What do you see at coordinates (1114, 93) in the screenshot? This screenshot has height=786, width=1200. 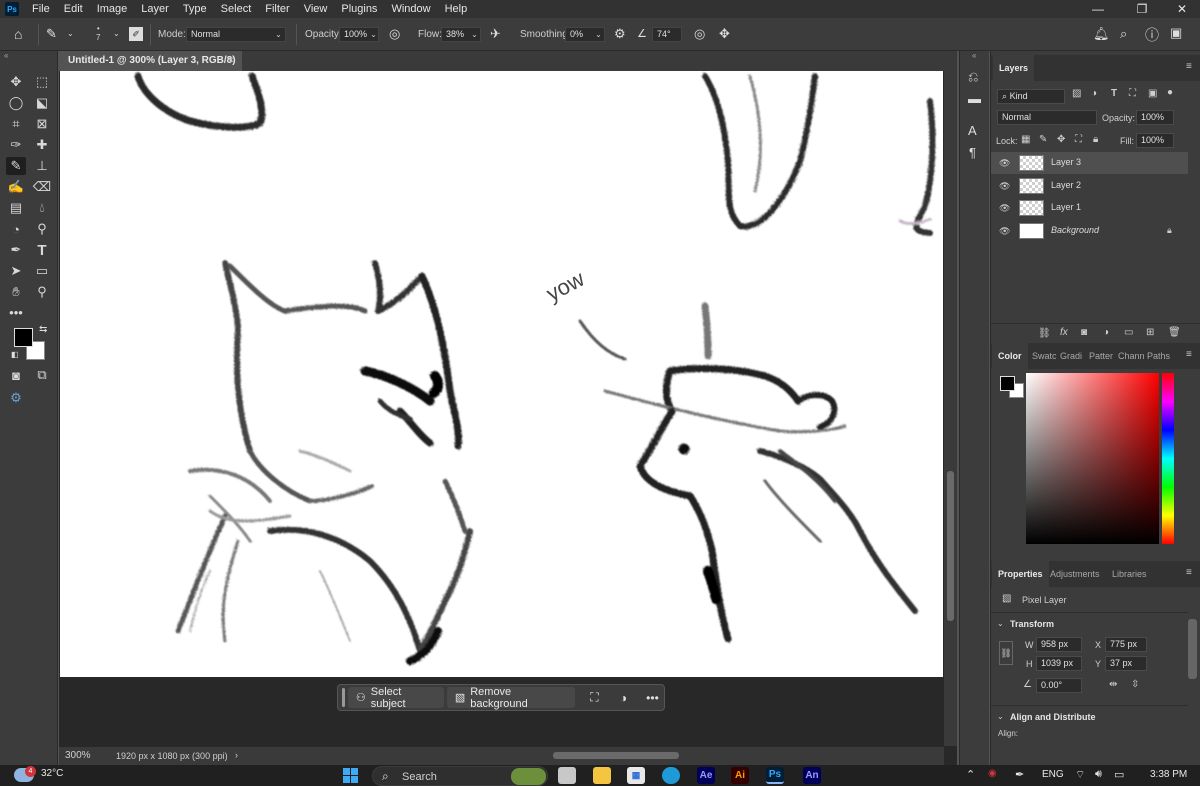 I see `filter-type-icon: T` at bounding box center [1114, 93].